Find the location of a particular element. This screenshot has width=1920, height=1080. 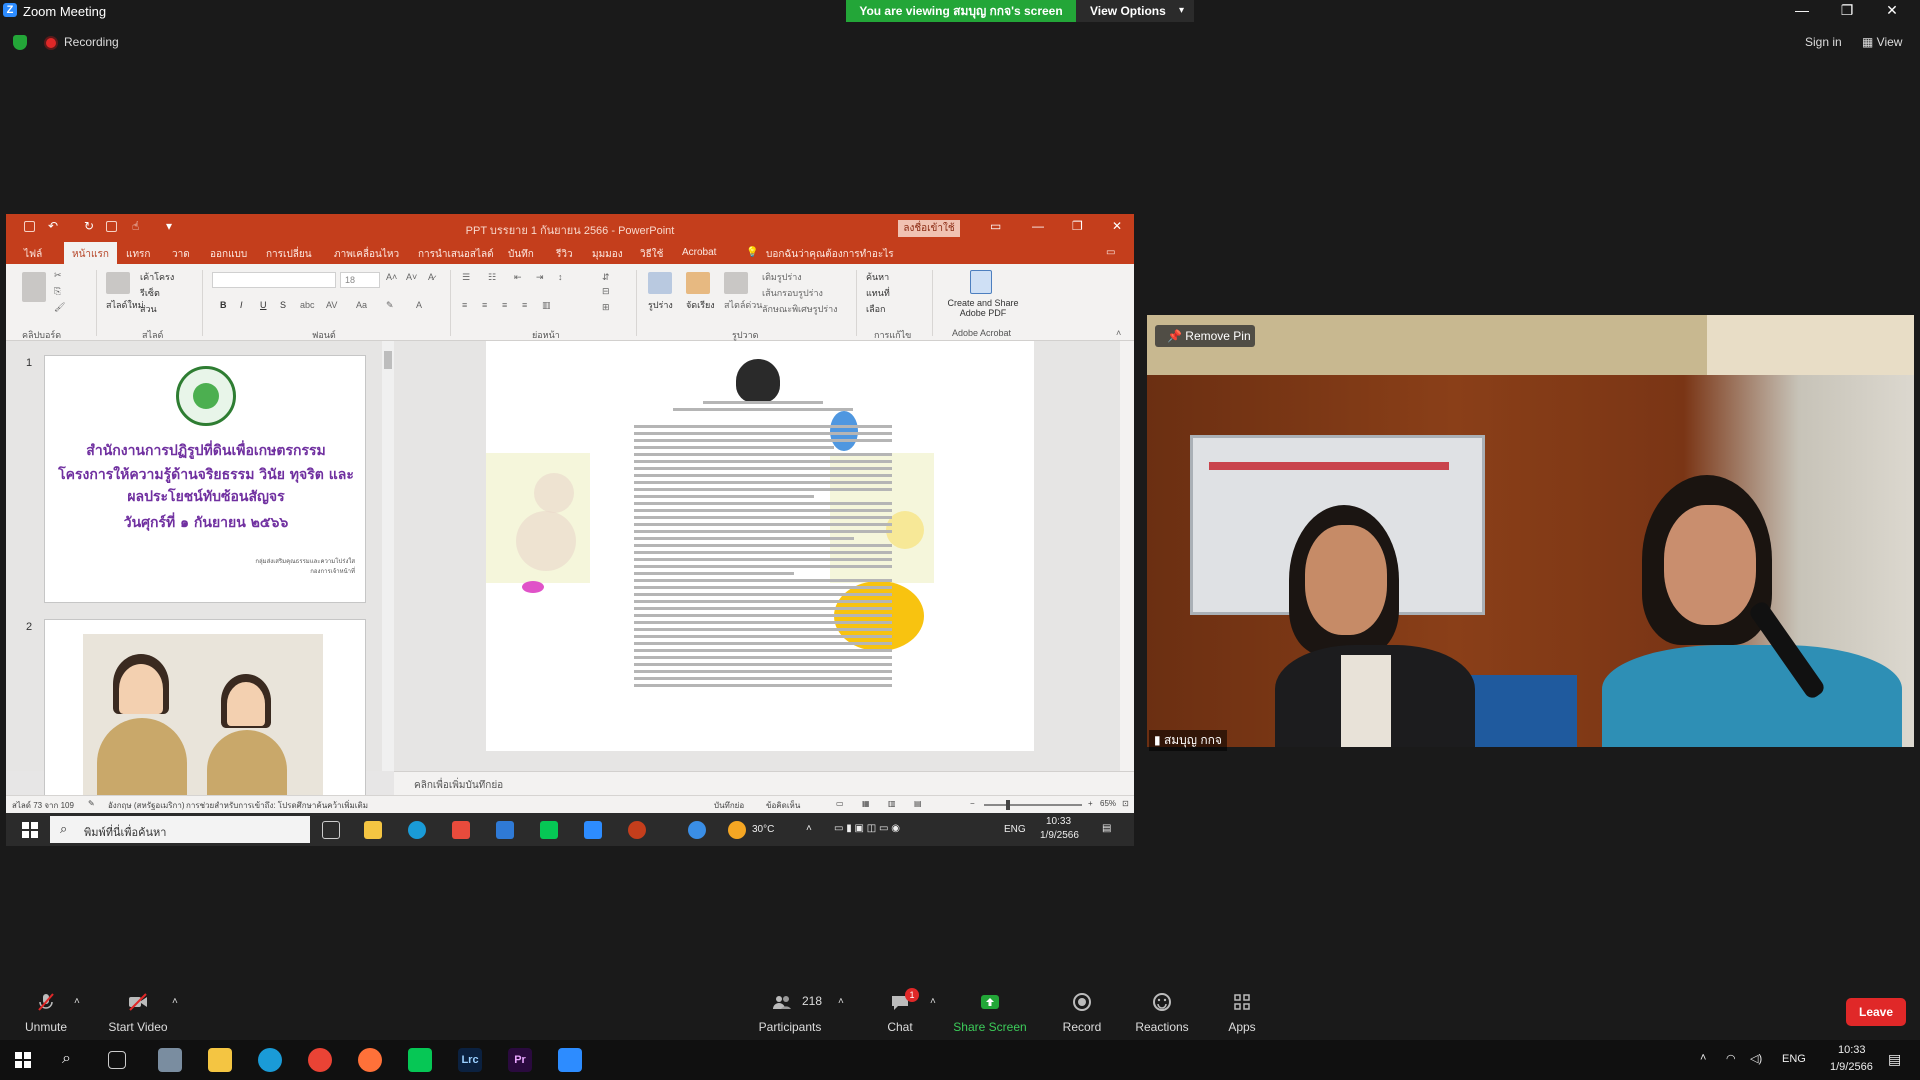

taskbar-time: 10:33 is located at coordinates (1852, 1050).